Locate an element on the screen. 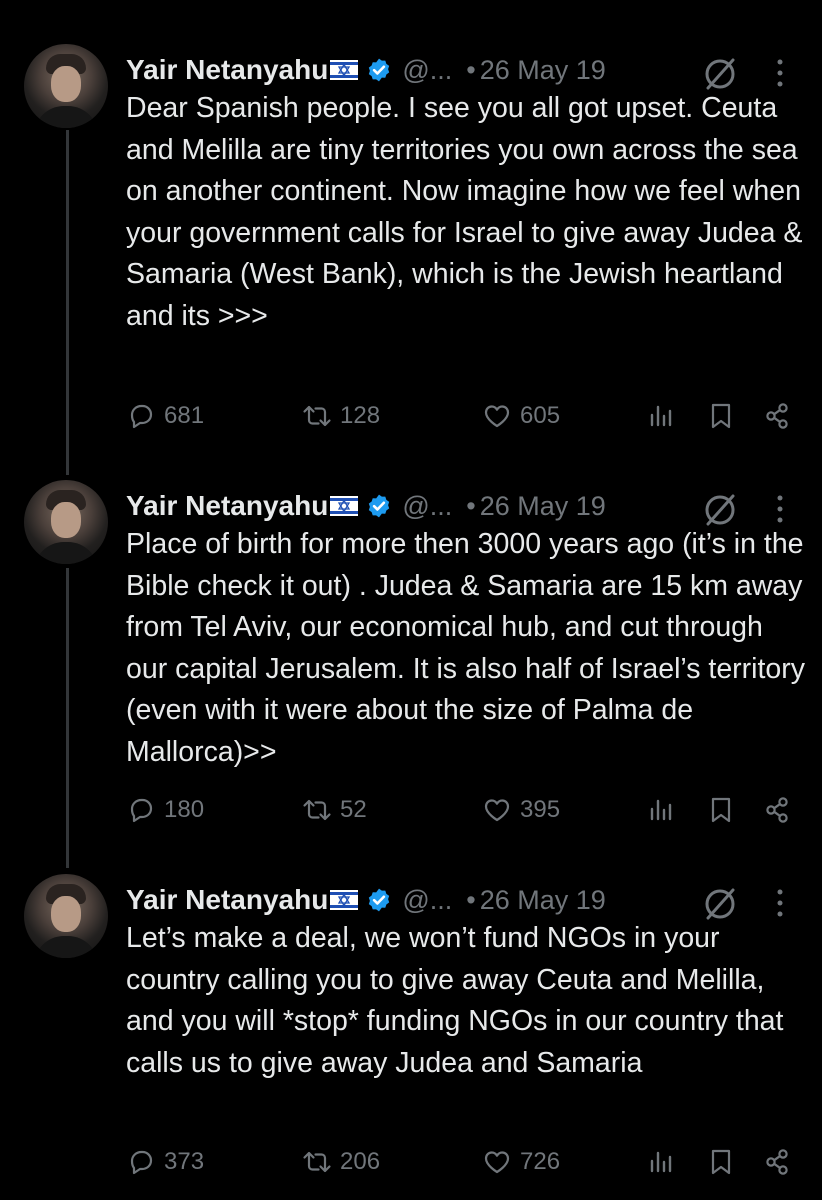  tweet-actions: 681 128 605 is located at coordinates (466, 416).